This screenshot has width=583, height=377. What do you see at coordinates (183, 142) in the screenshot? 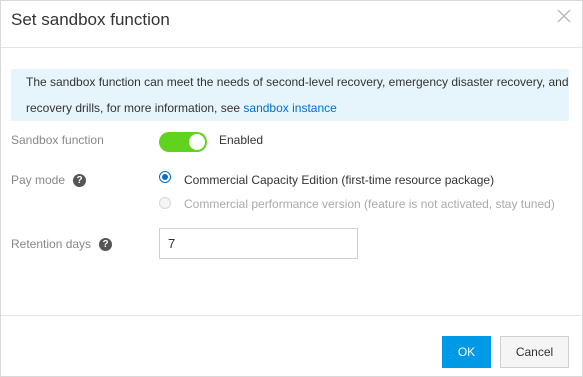
I see `sandbox-toggle` at bounding box center [183, 142].